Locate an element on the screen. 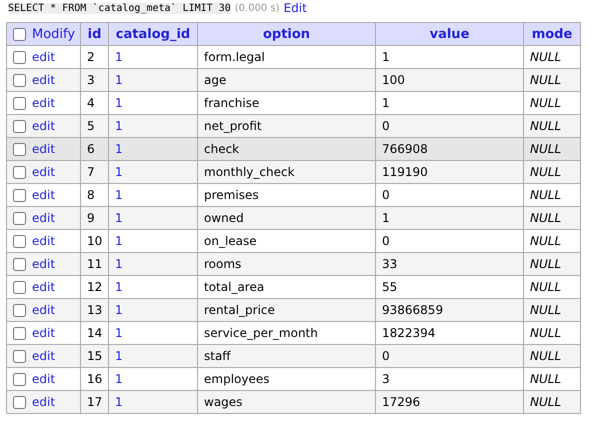 Image resolution: width=609 pixels, height=429 pixels. select-all-checkbox is located at coordinates (19, 34).